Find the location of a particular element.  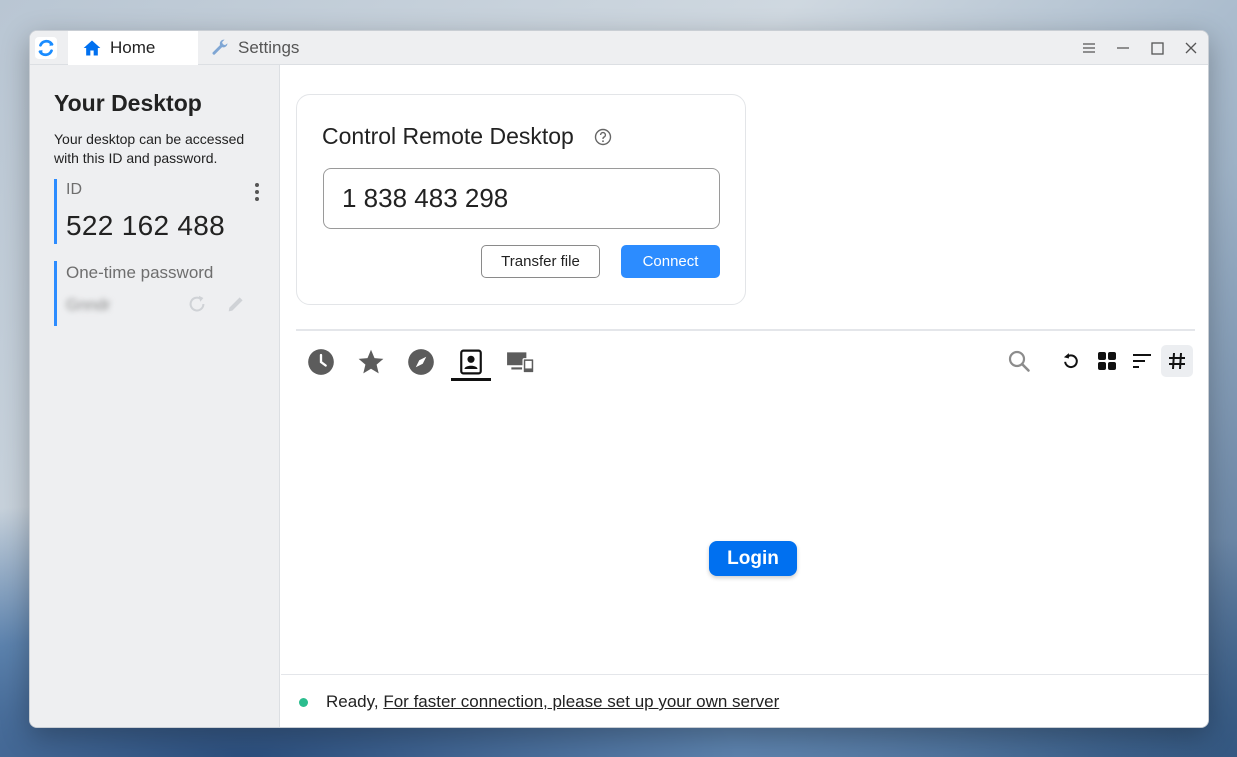

clock-icon is located at coordinates (321, 362).